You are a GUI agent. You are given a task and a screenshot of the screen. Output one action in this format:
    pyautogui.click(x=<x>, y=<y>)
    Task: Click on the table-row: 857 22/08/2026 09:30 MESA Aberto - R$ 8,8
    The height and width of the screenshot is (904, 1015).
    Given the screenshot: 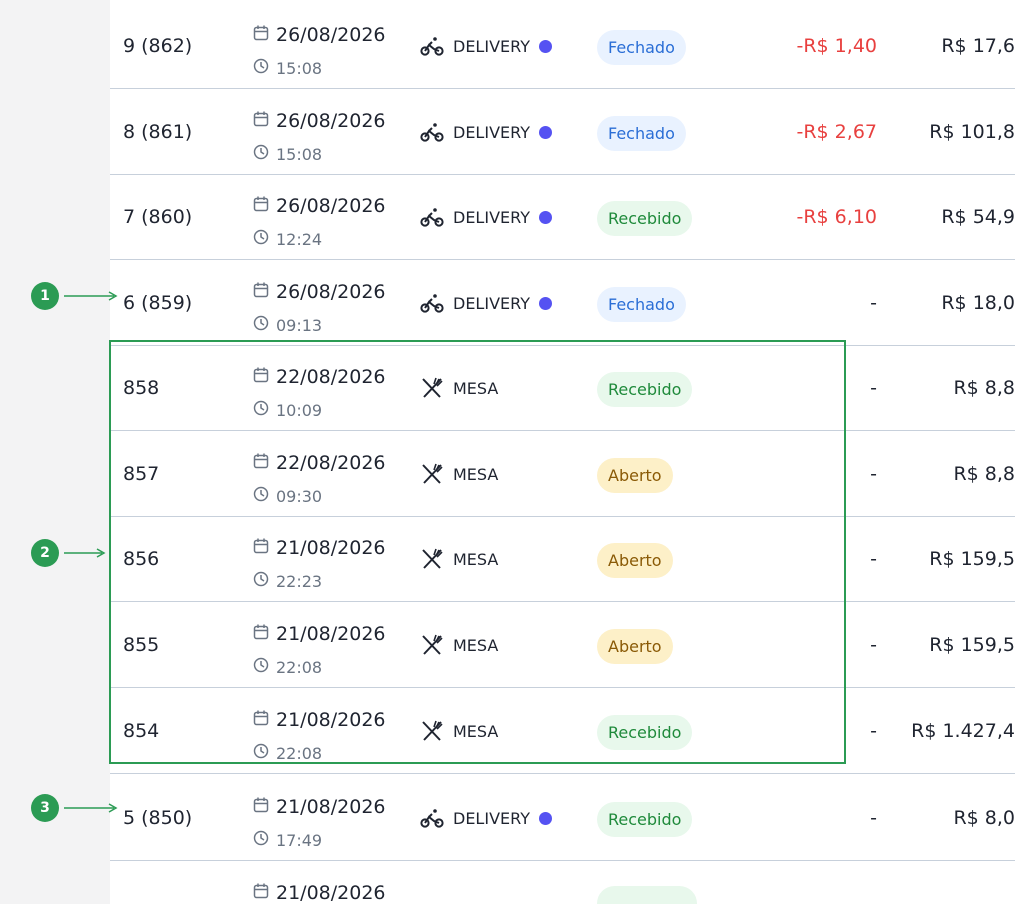 What is the action you would take?
    pyautogui.click(x=562, y=474)
    